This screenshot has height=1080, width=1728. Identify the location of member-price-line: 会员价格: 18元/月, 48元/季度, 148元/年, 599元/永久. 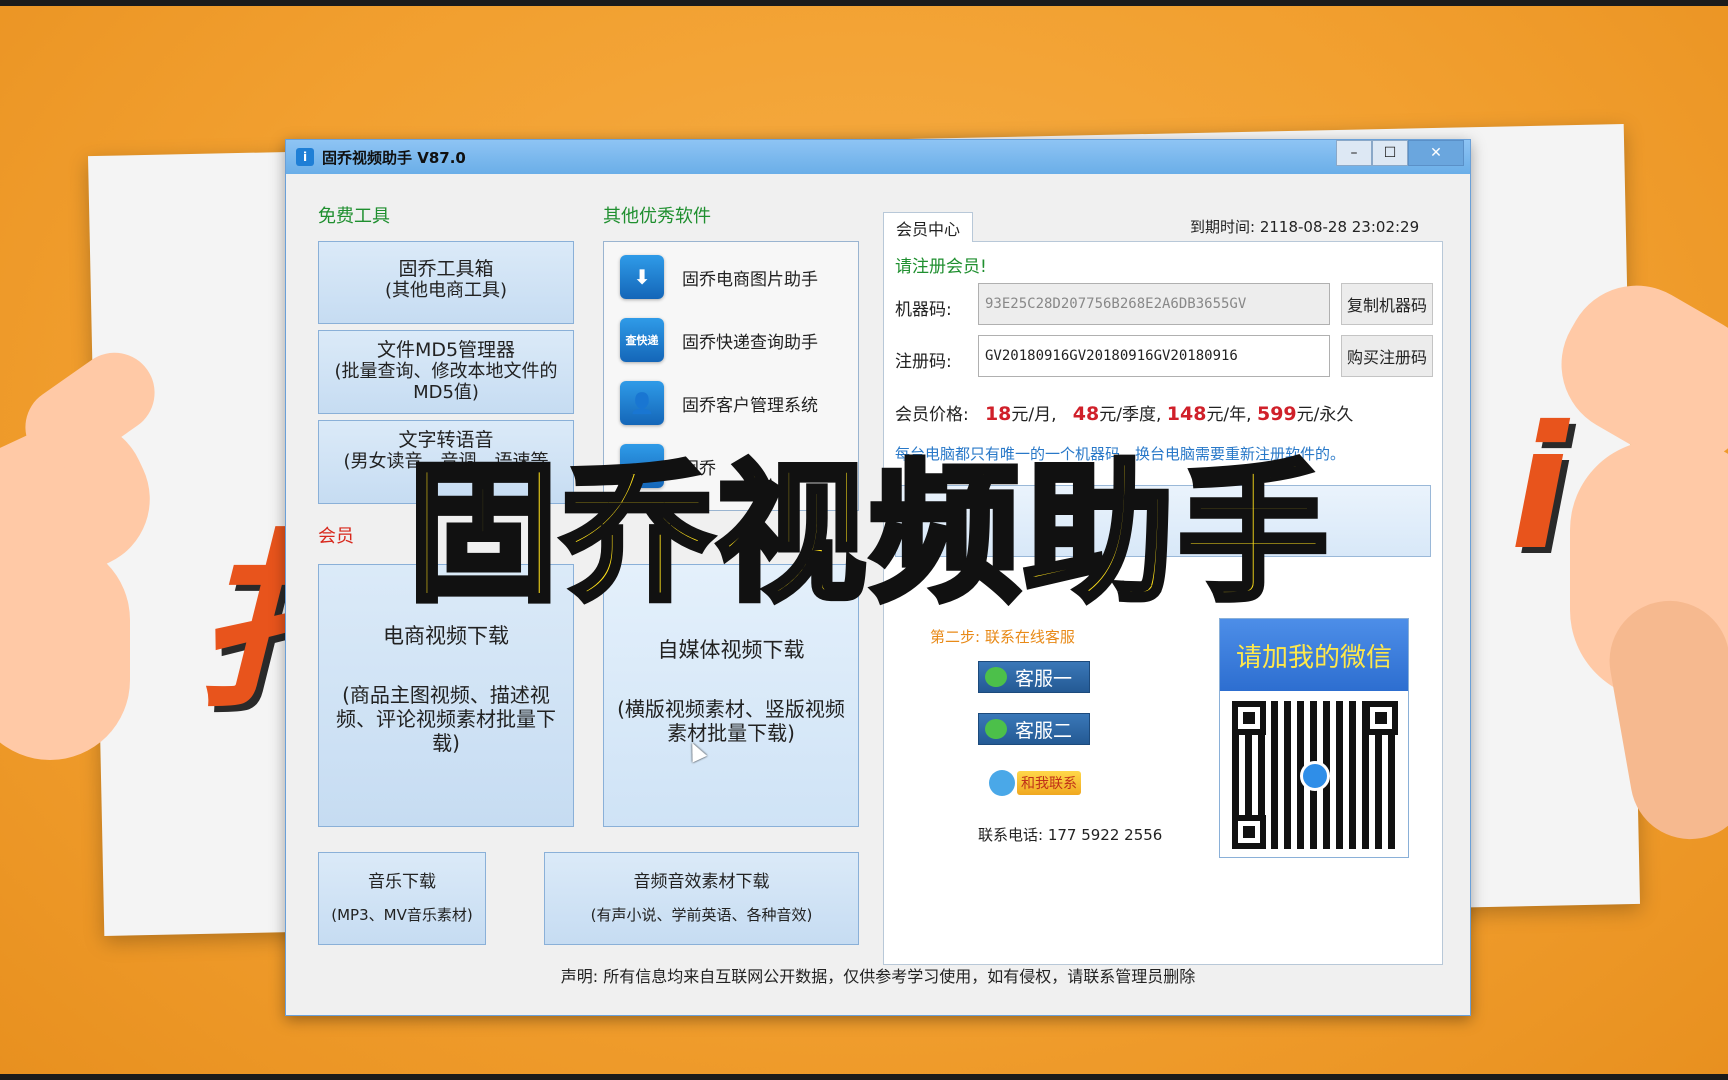
(1124, 412).